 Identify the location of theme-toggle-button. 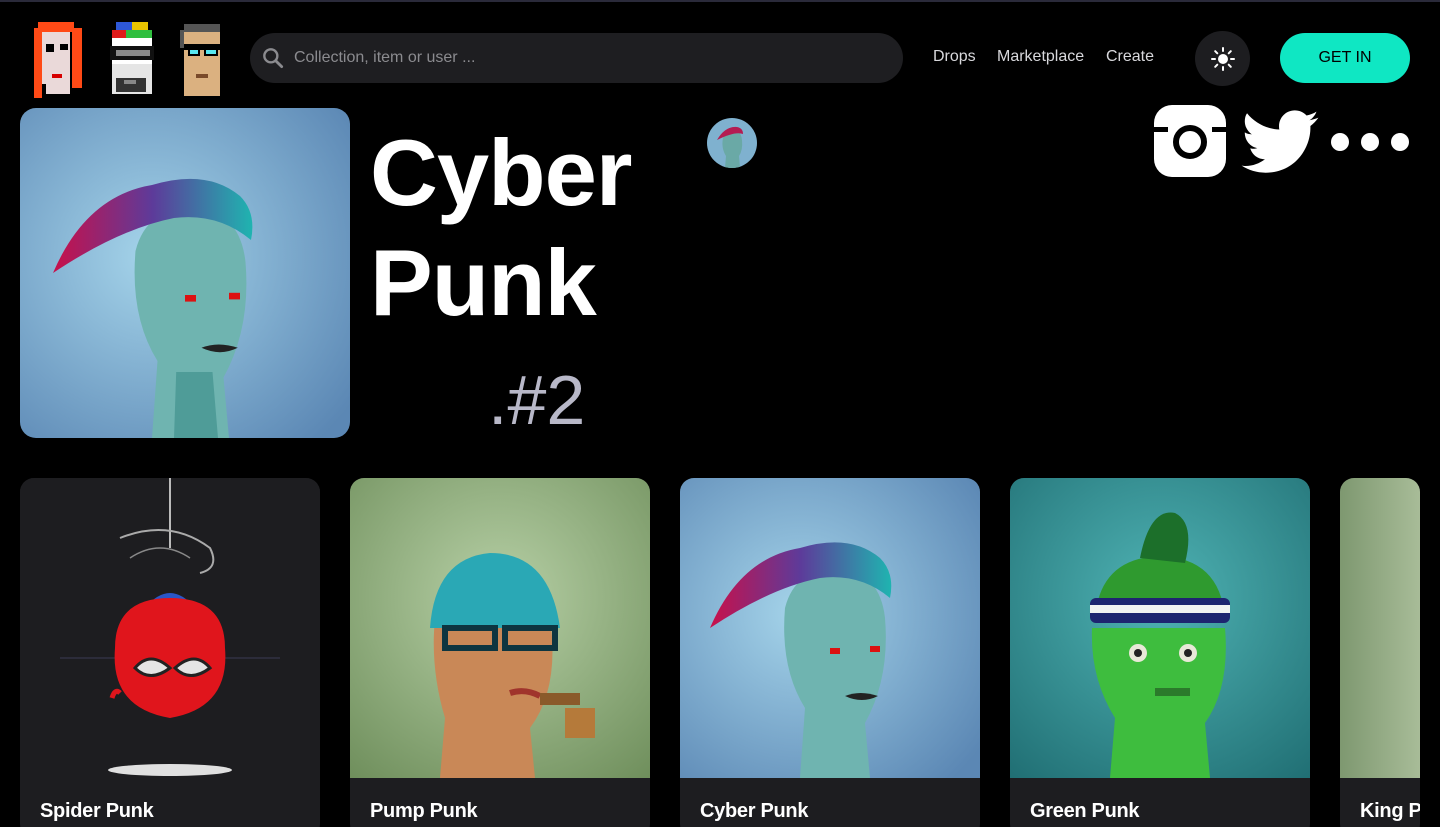
(1222, 58).